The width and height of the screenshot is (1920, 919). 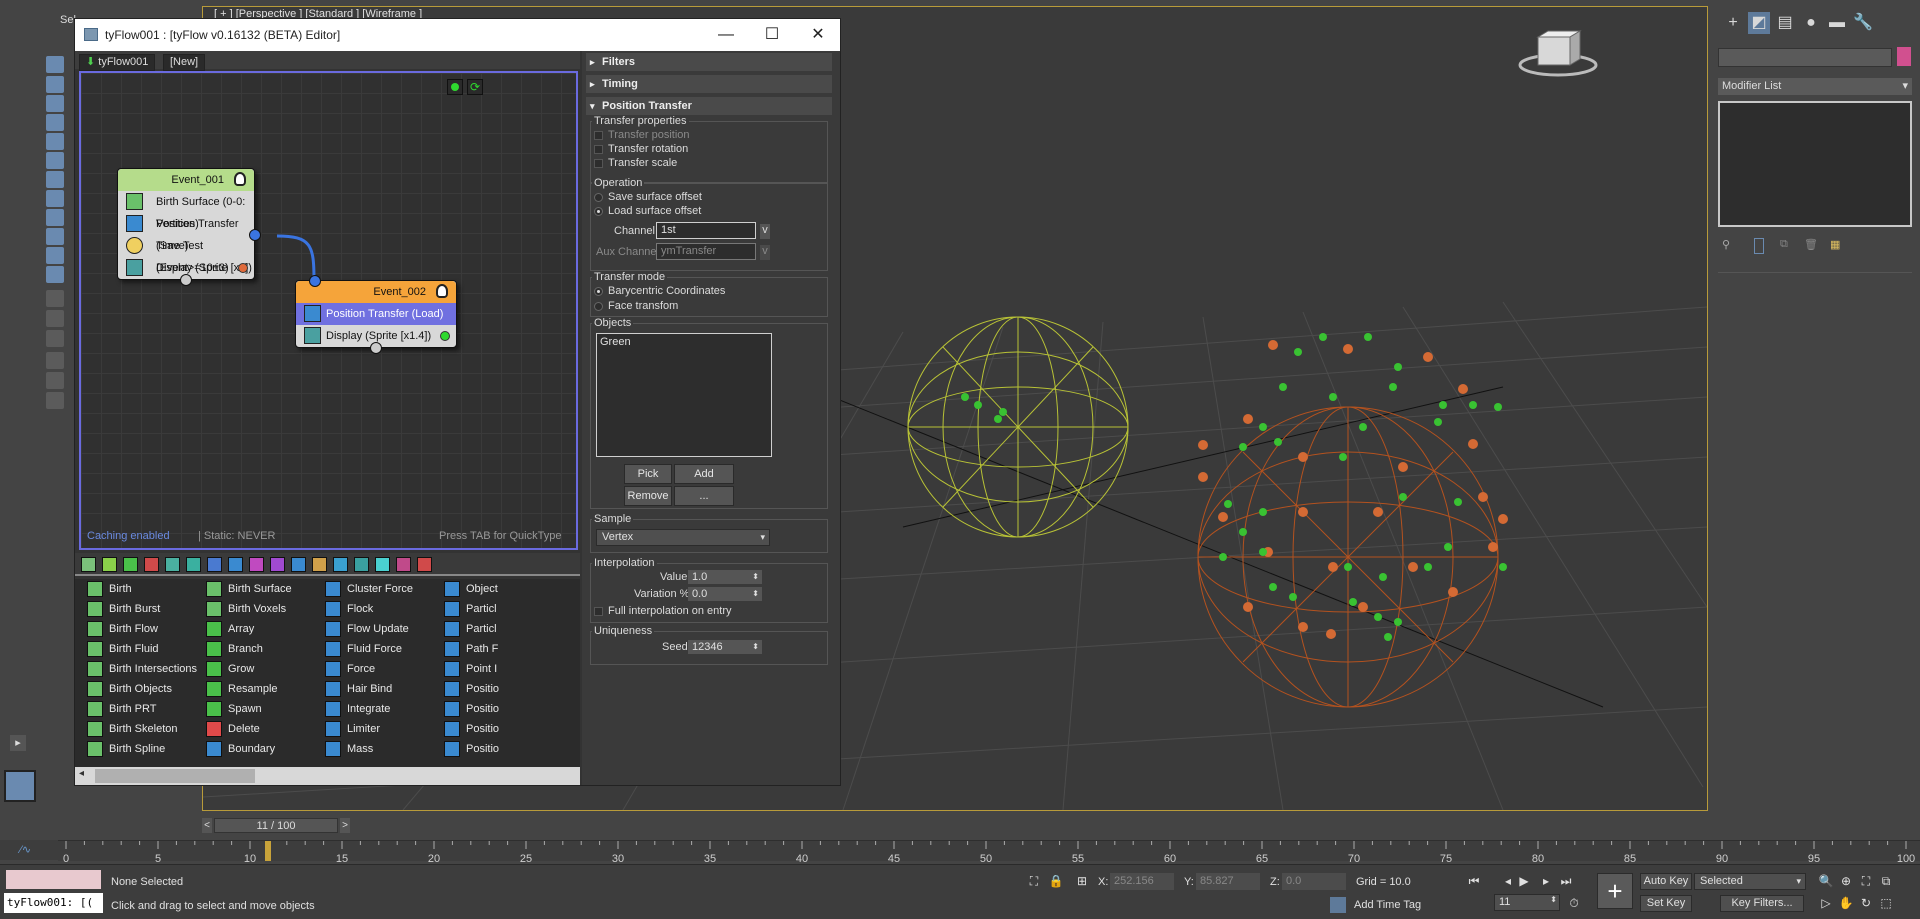 I want to click on category-test-icon, so click(x=319, y=564).